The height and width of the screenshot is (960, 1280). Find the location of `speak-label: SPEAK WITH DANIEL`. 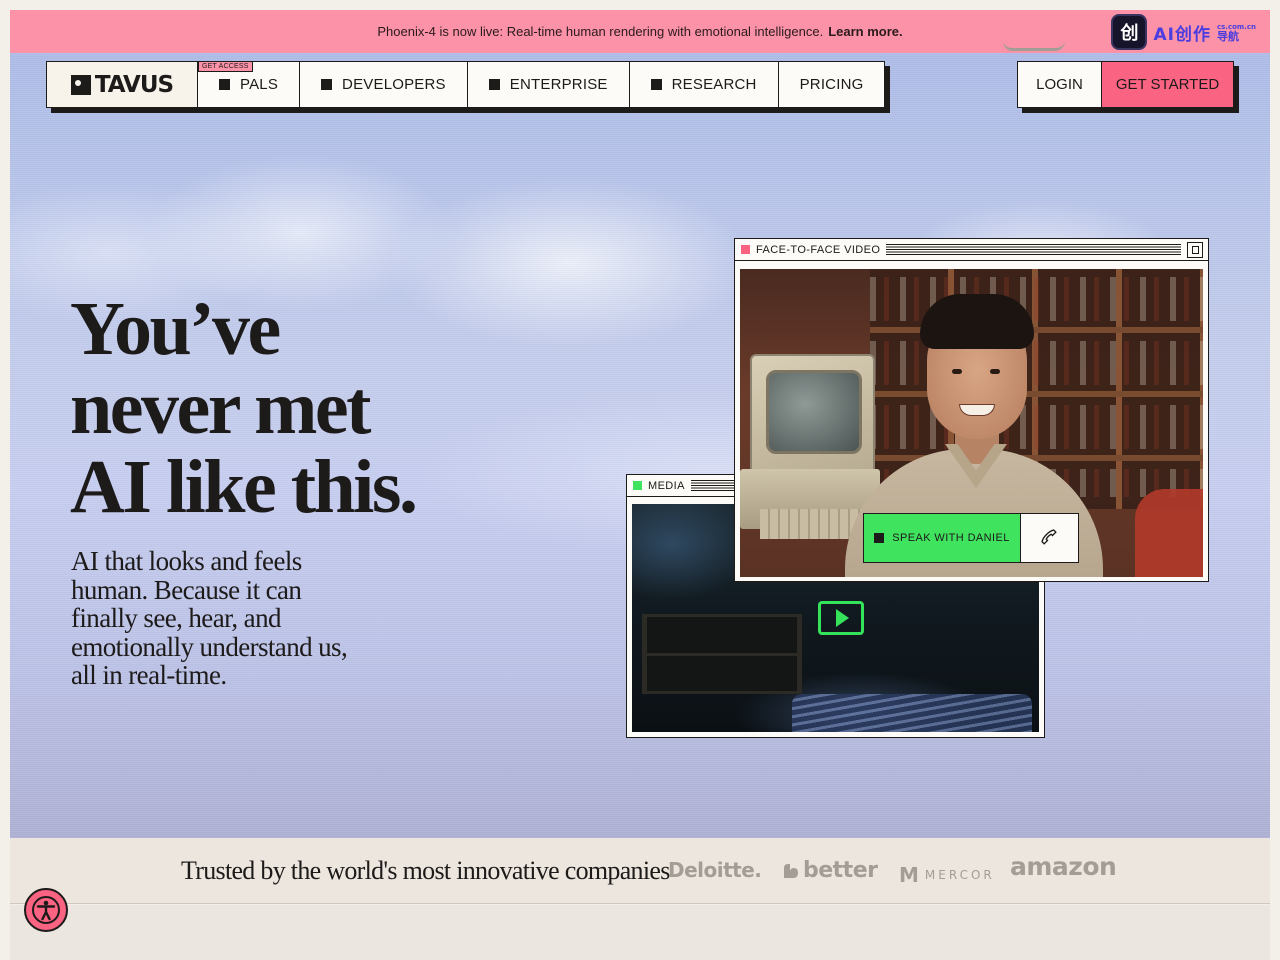

speak-label: SPEAK WITH DANIEL is located at coordinates (951, 538).